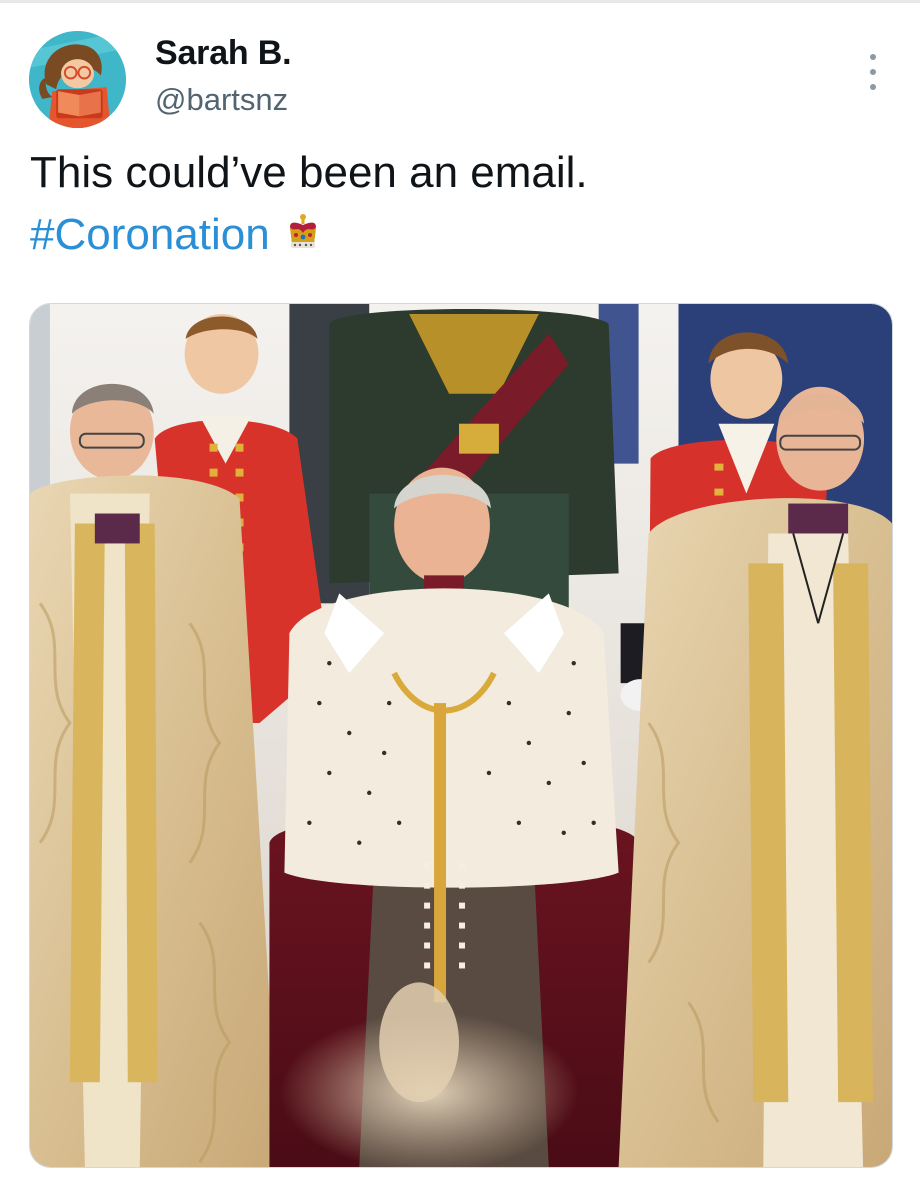  I want to click on author-display-name: Sarah B., so click(223, 53).